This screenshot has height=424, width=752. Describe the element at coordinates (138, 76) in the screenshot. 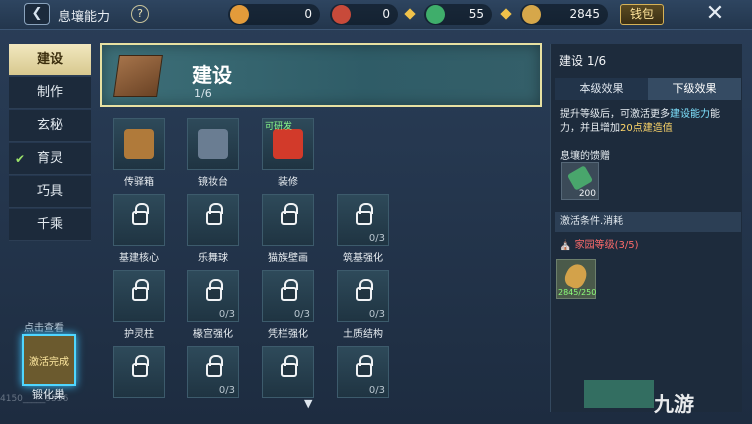

I see `chest-icon` at that location.